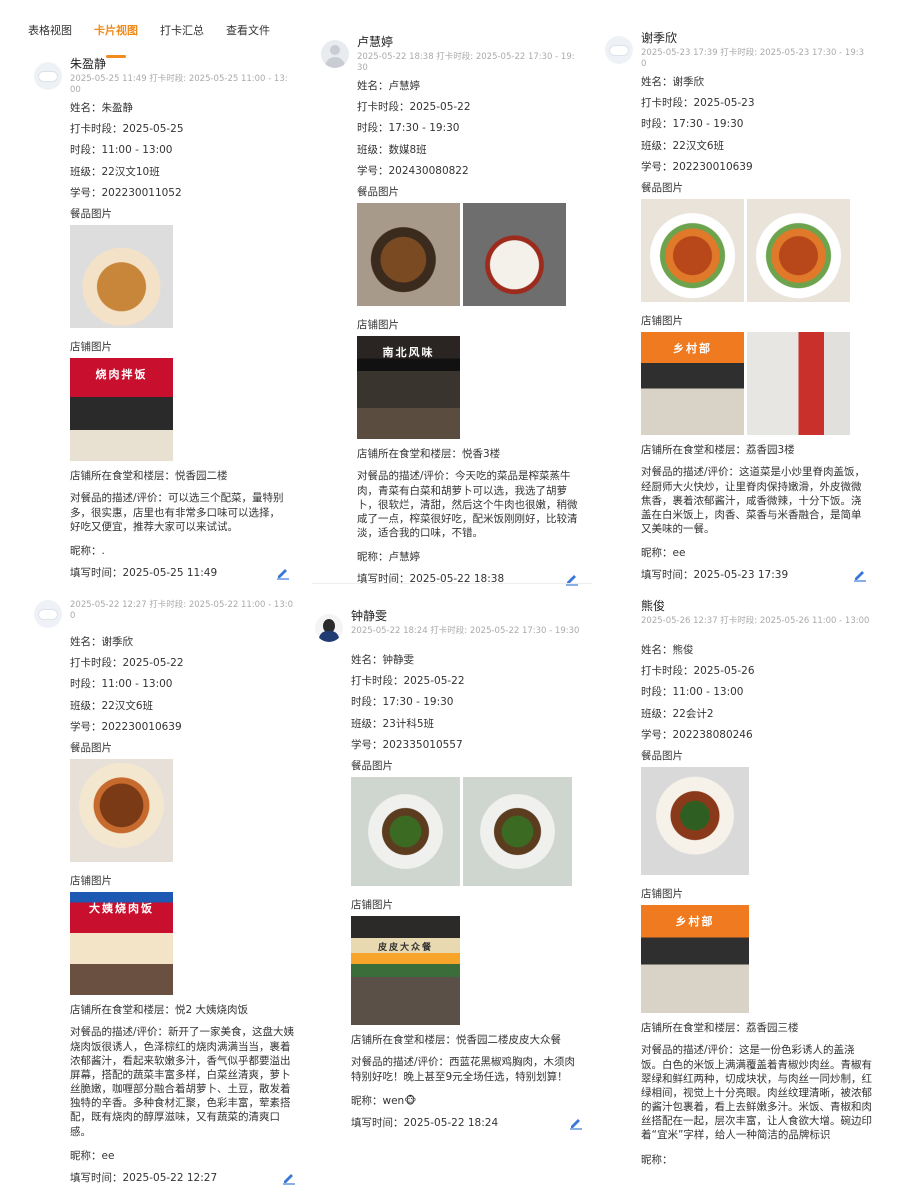  What do you see at coordinates (377, 1122) in the screenshot?
I see `filled-time-label: 填写时间：` at bounding box center [377, 1122].